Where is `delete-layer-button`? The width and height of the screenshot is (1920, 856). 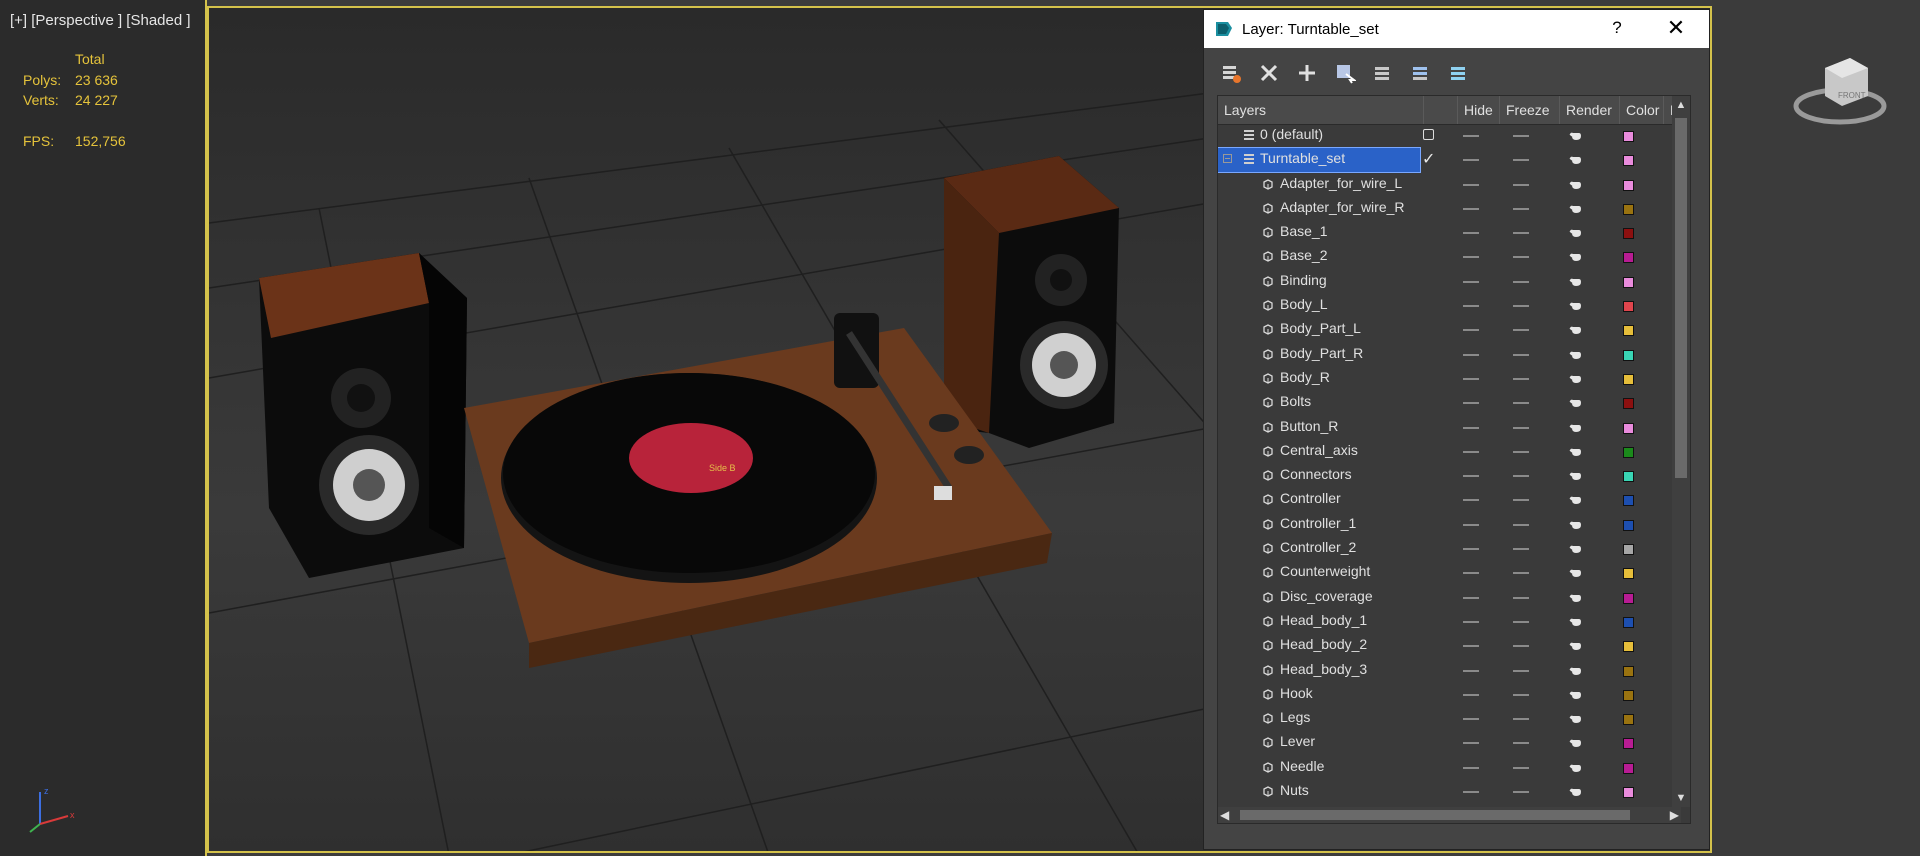 delete-layer-button is located at coordinates (1269, 73).